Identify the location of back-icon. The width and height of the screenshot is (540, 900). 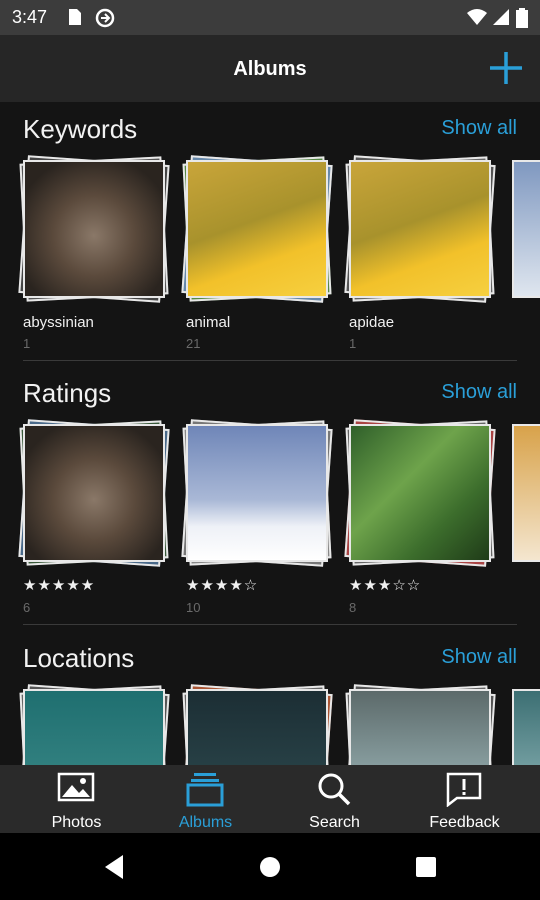
(114, 867).